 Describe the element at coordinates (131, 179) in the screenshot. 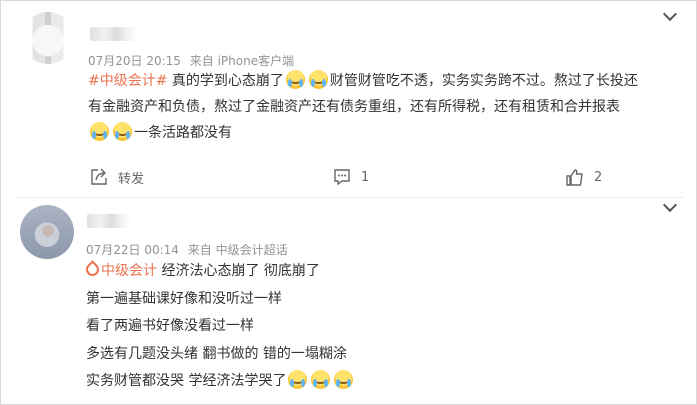

I see `share-label: 转发` at that location.